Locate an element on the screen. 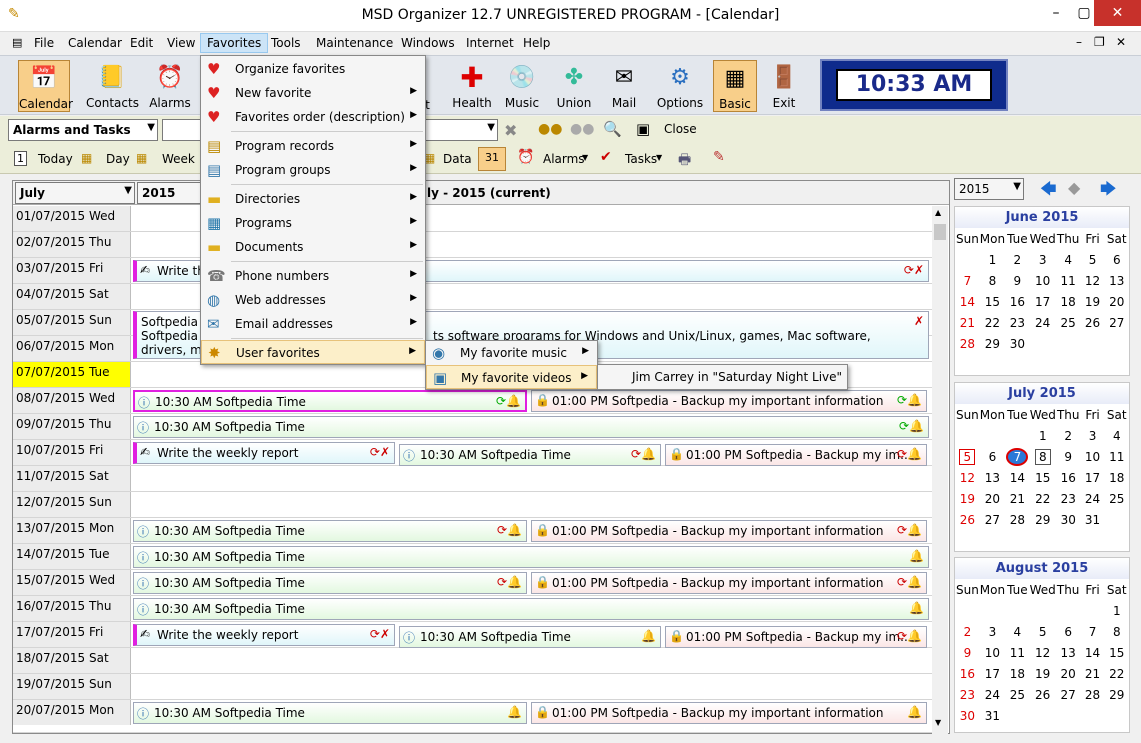  menu-program-groups: ▤ Program groups ▶ is located at coordinates (313, 170).